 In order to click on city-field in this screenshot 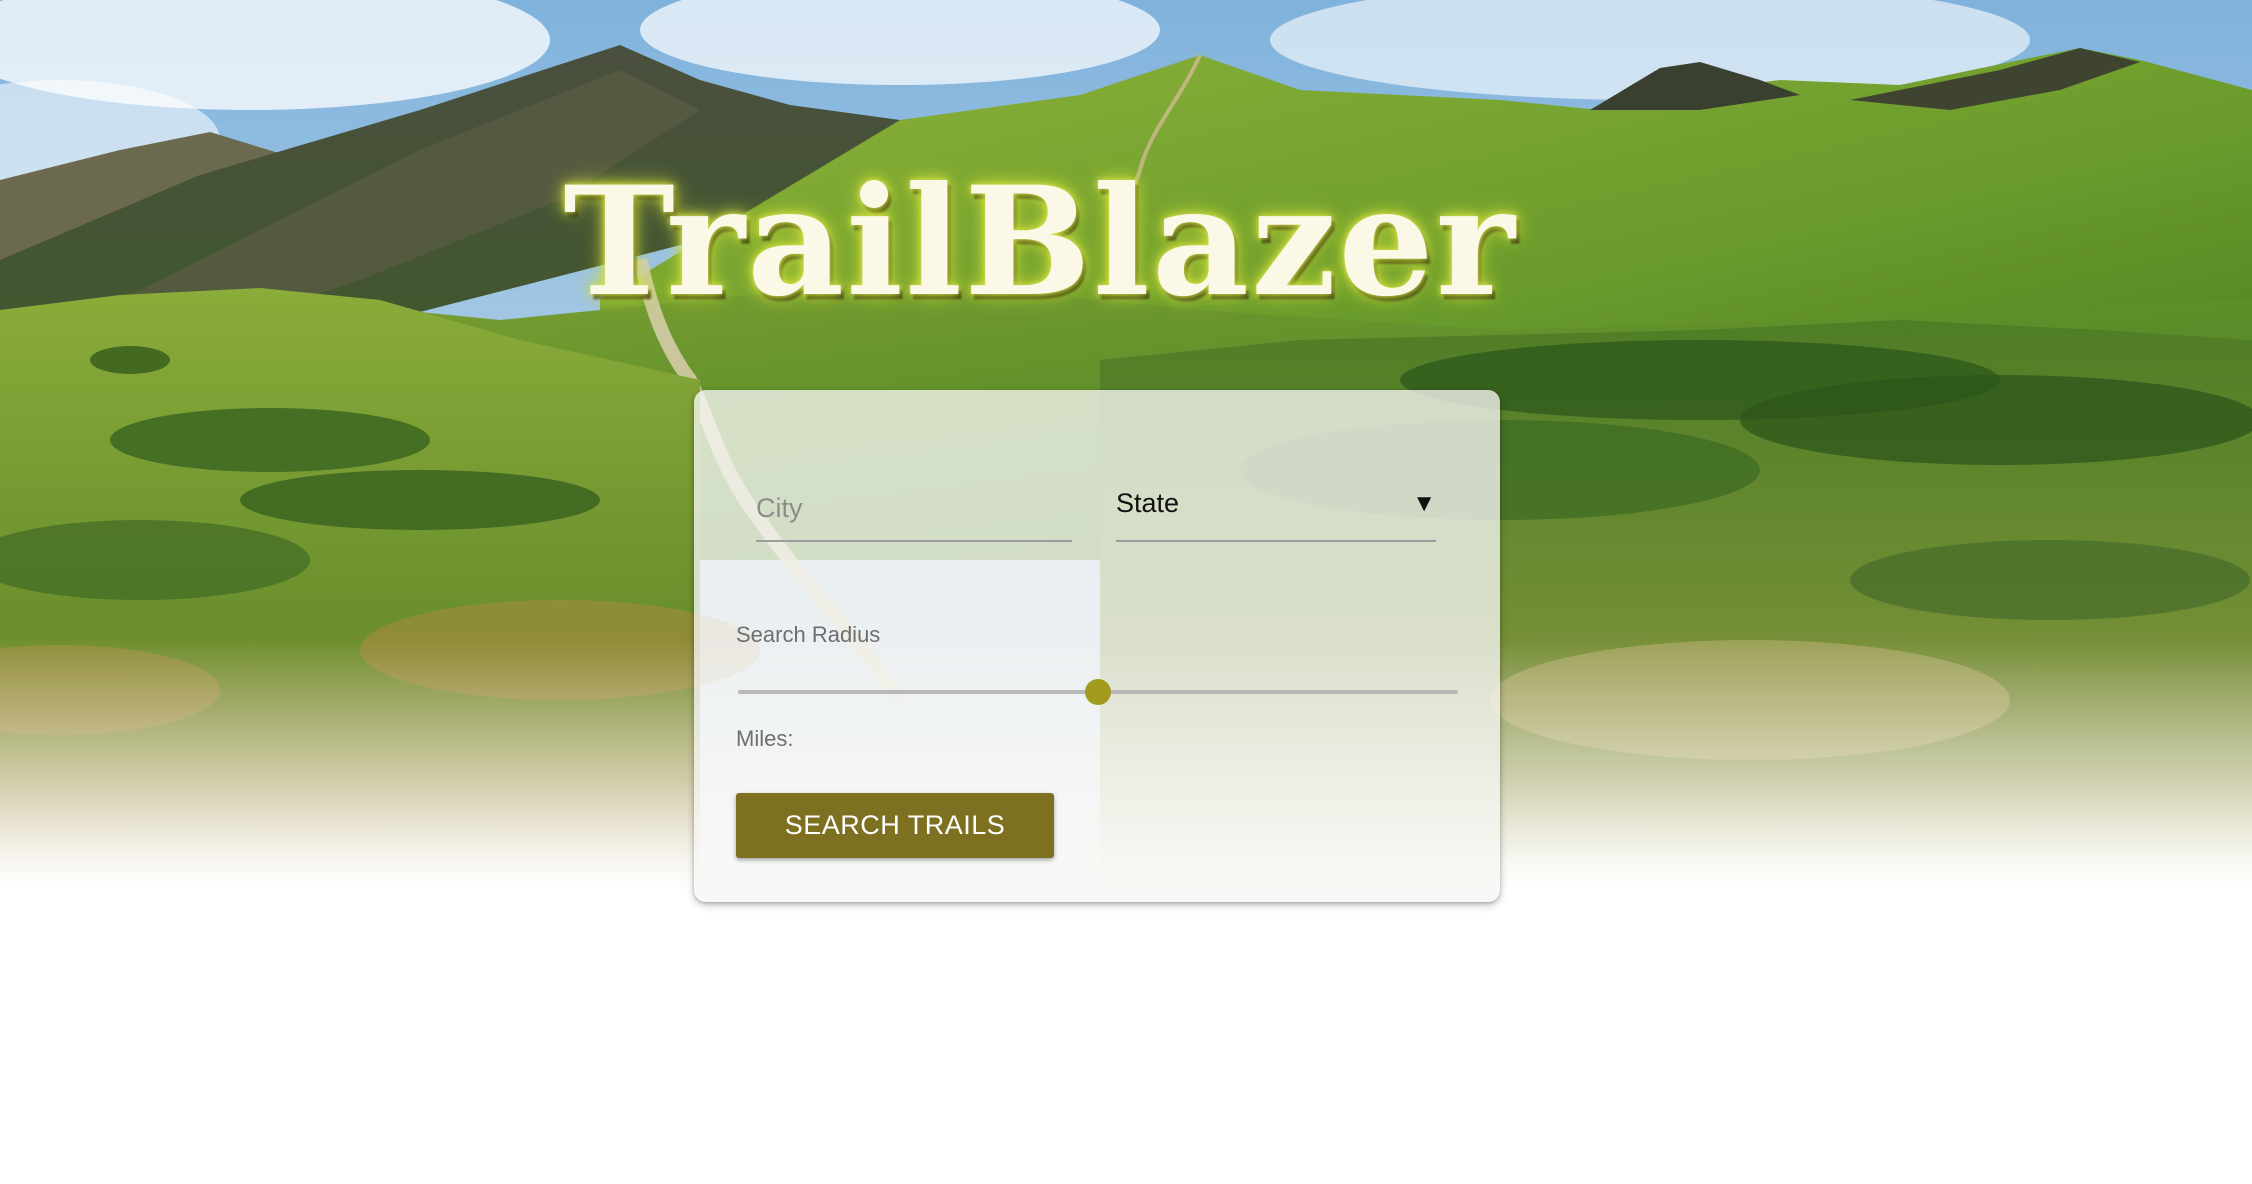, I will do `click(914, 509)`.